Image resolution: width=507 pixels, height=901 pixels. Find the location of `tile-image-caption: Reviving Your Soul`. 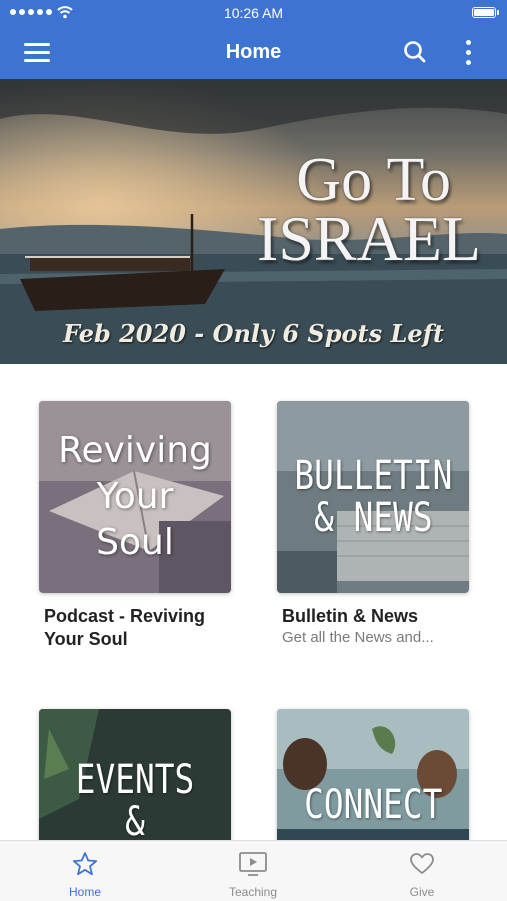

tile-image-caption: Reviving Your Soul is located at coordinates (135, 497).